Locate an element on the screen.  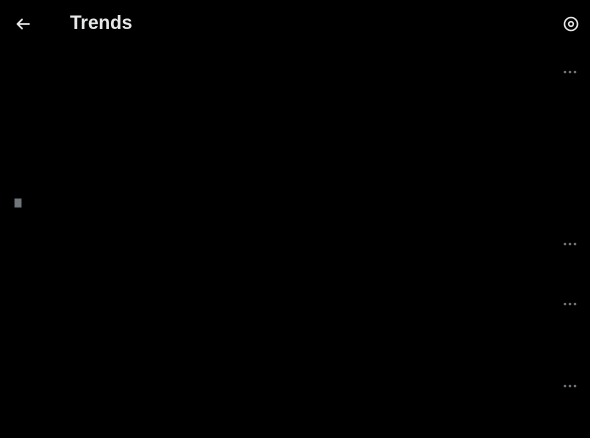
page-title: Trends is located at coordinates (101, 23).